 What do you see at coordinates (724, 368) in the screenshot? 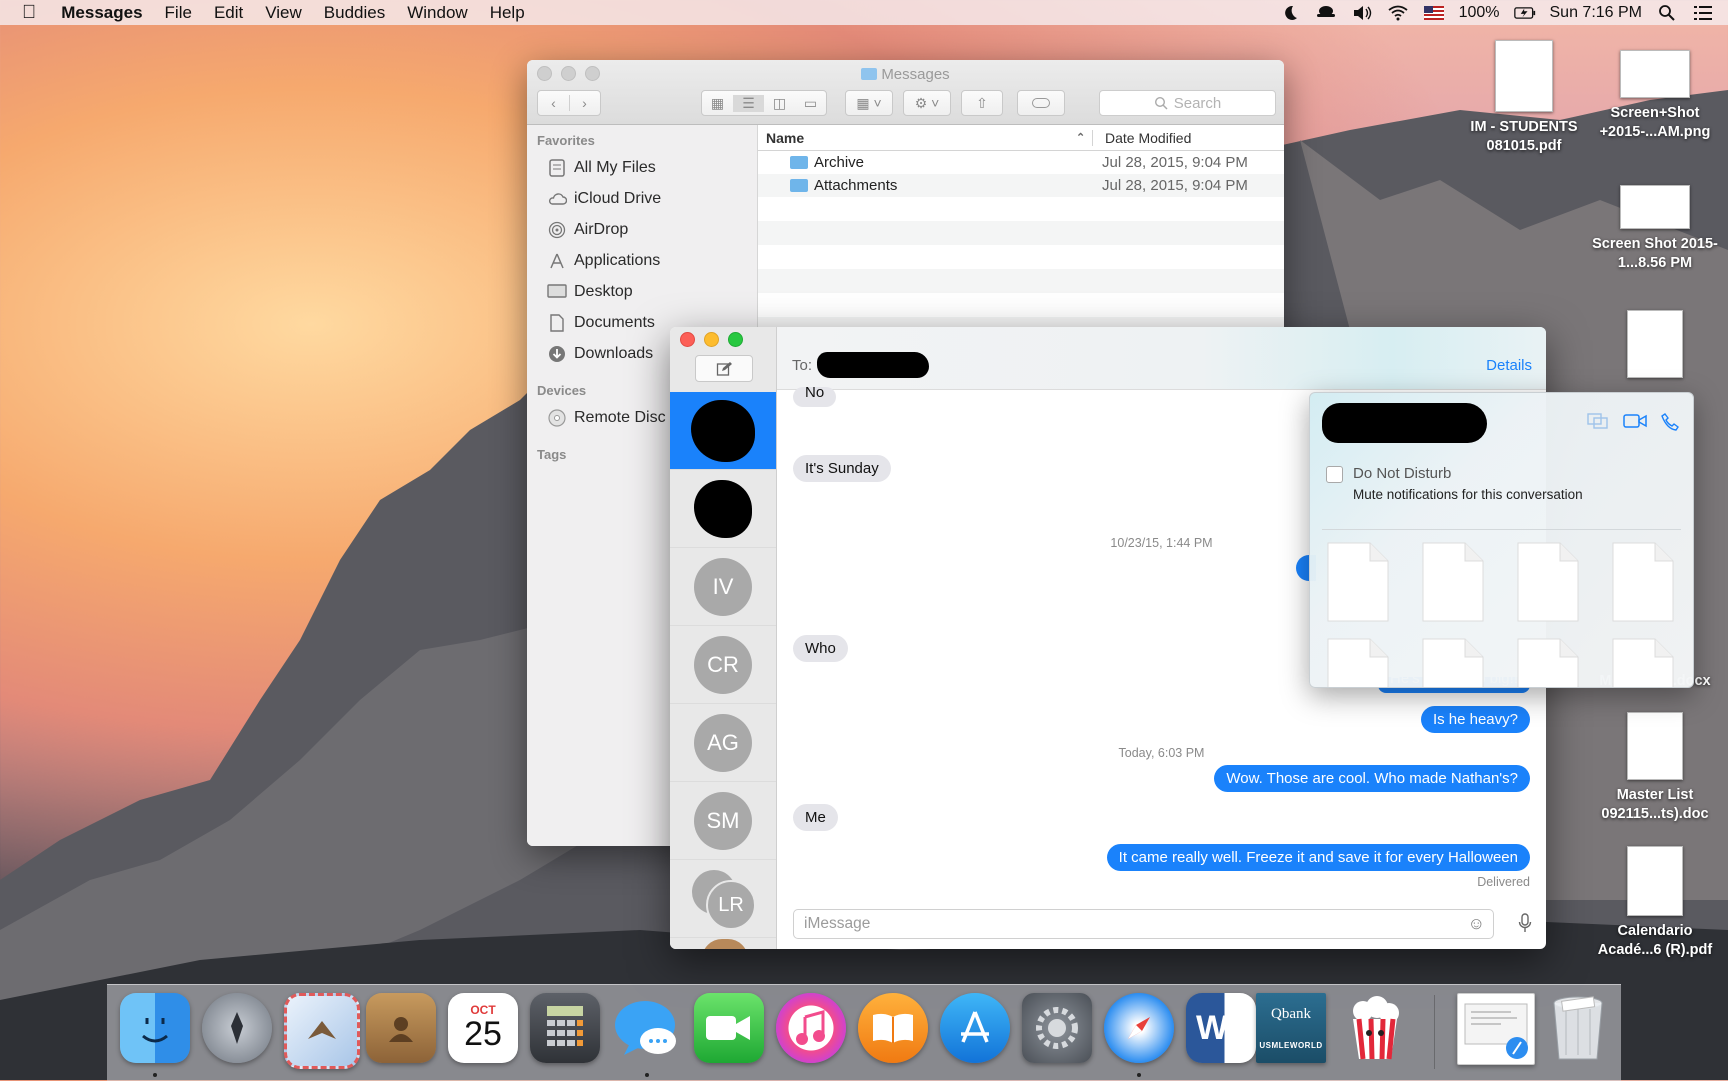
I see `new-message-button` at bounding box center [724, 368].